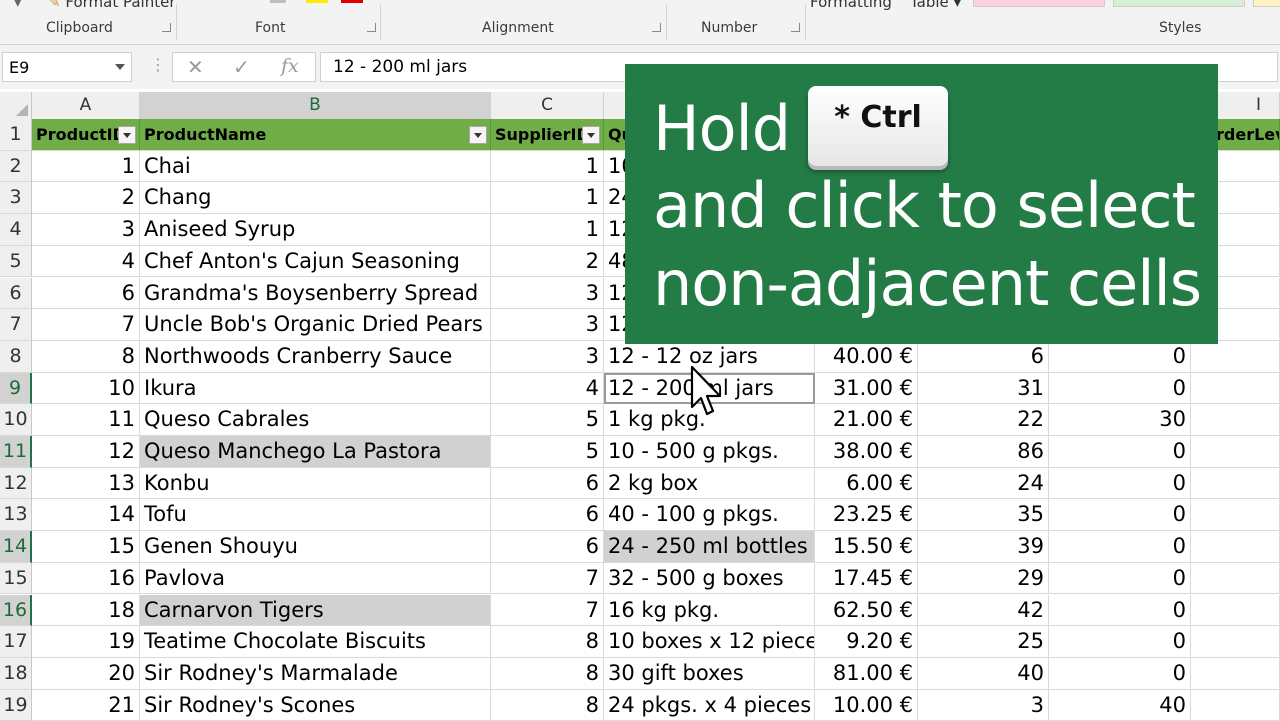  I want to click on cell-name: Uncle Bob's Organic Dried Pears, so click(315, 325).